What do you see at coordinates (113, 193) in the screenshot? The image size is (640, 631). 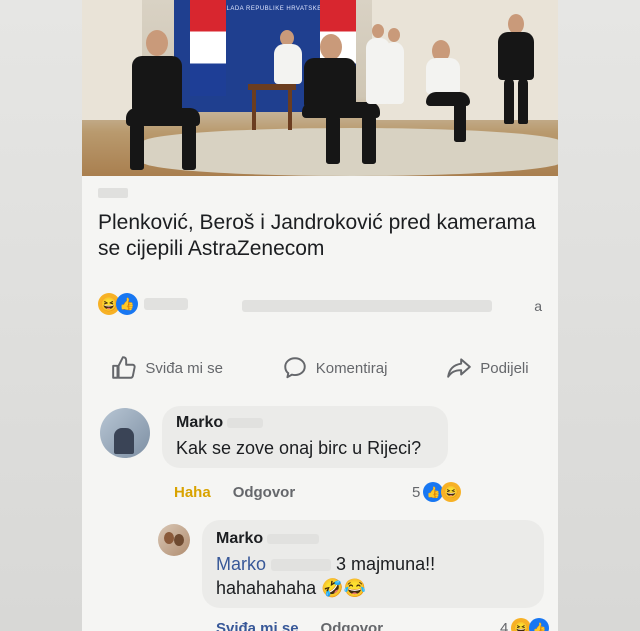 I see `source-blurred` at bounding box center [113, 193].